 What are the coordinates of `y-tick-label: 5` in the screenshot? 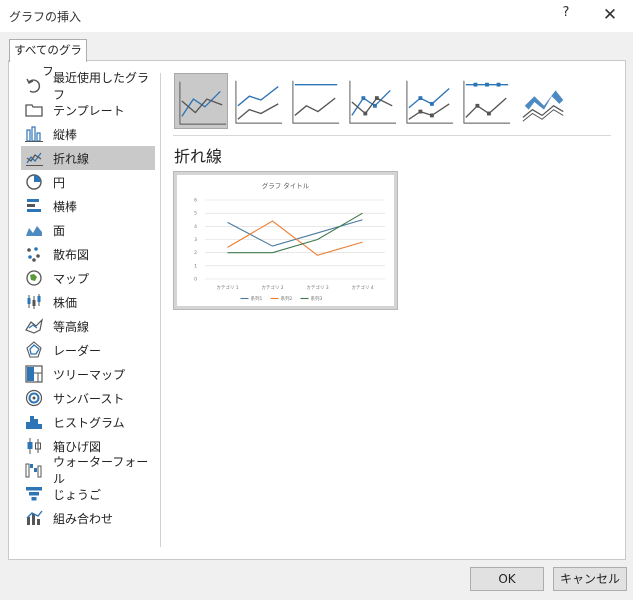 It's located at (195, 214).